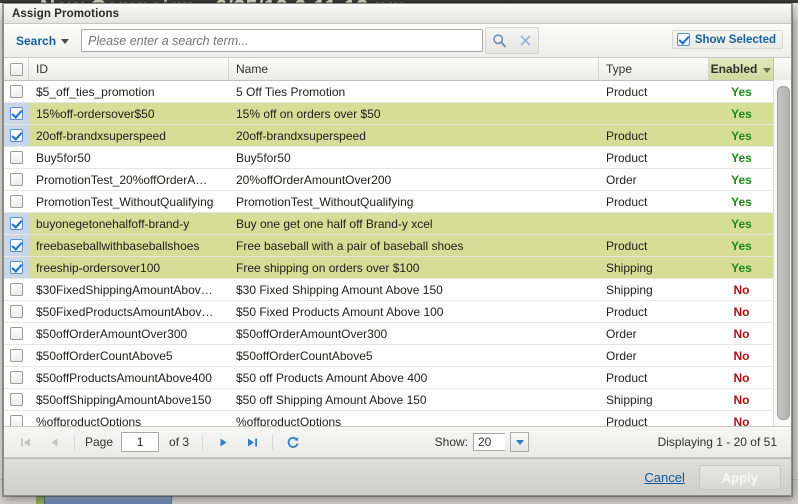  What do you see at coordinates (328, 267) in the screenshot?
I see `cell-name: Free shipping on orders over $100` at bounding box center [328, 267].